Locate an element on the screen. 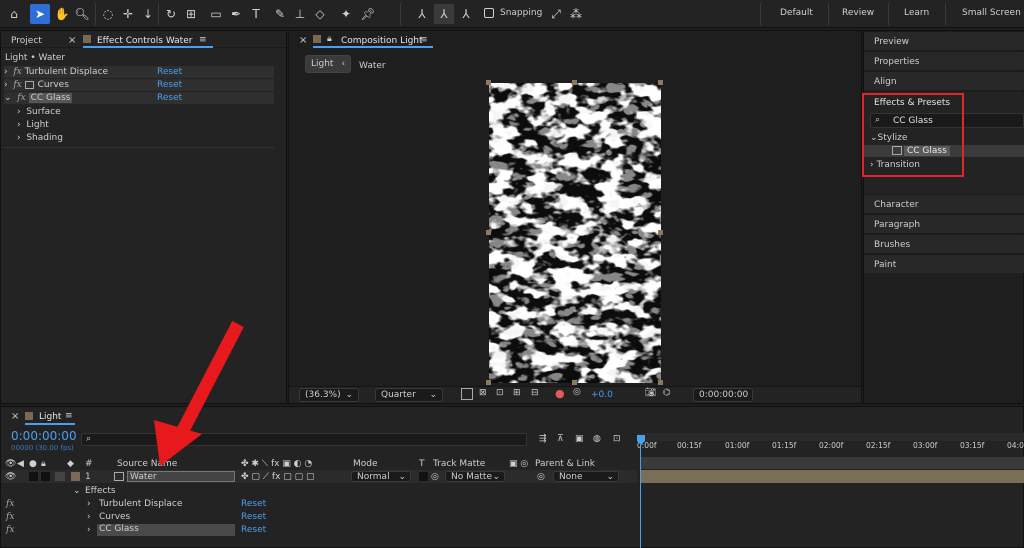  solo-icon: ● is located at coordinates (33, 464).